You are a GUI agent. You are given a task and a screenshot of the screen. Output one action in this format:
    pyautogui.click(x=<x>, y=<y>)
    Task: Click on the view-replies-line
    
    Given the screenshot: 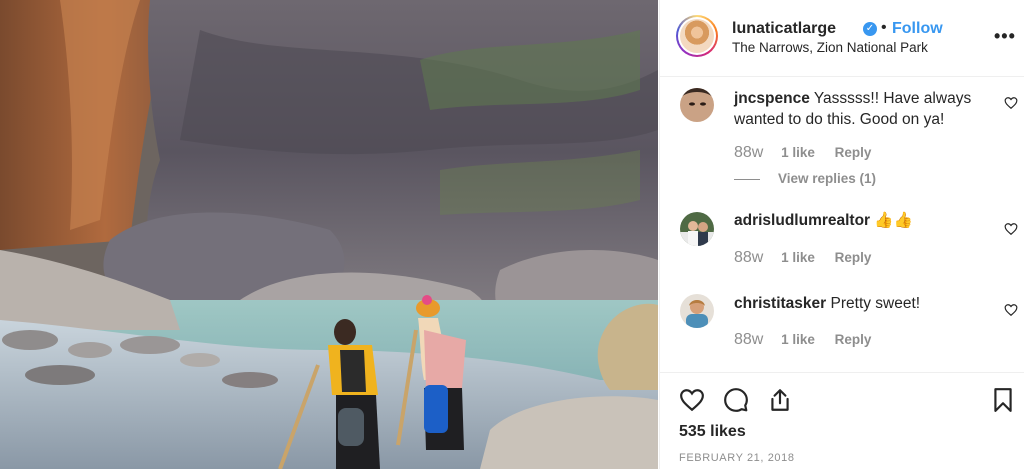 What is the action you would take?
    pyautogui.click(x=747, y=179)
    